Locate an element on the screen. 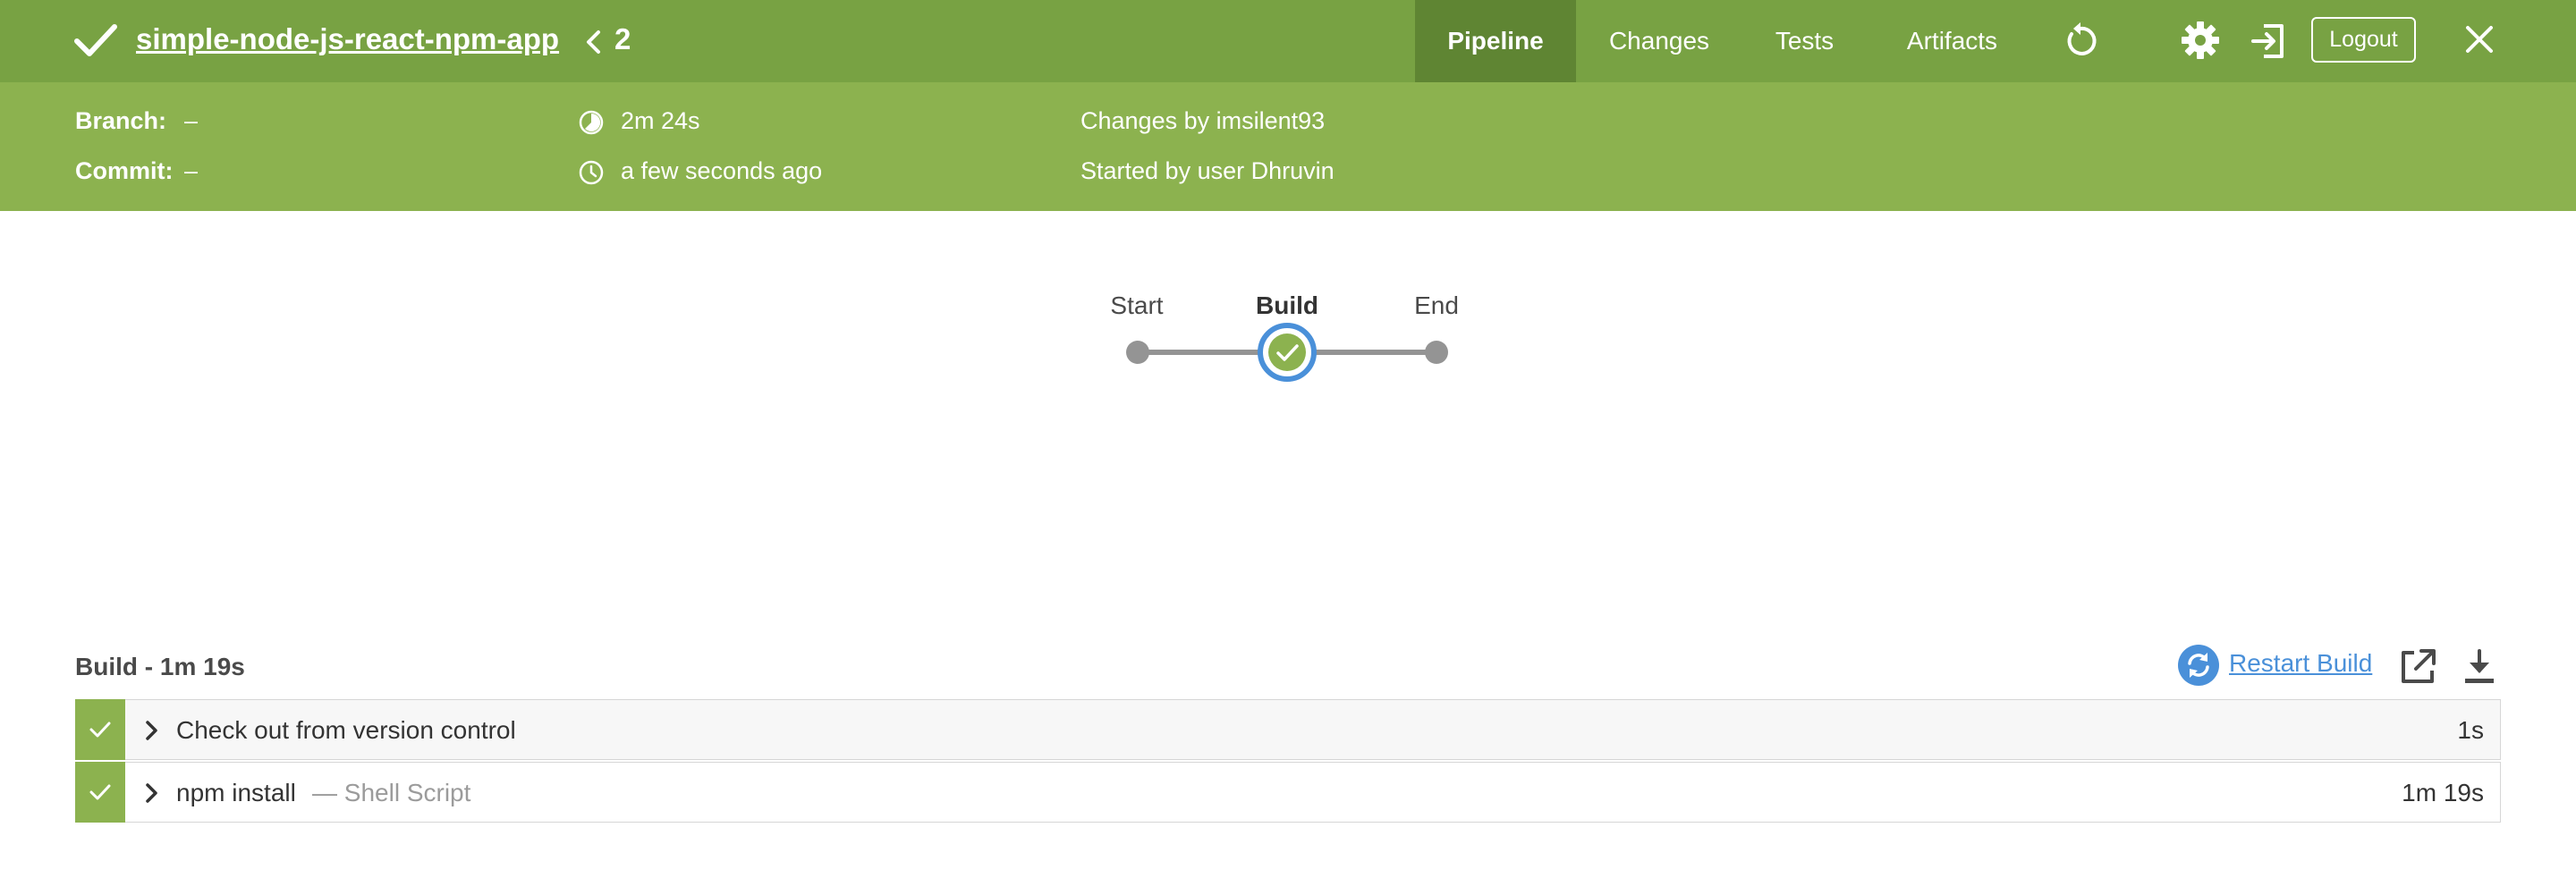 Image resolution: width=2576 pixels, height=878 pixels. run-started-time: a few seconds ago is located at coordinates (722, 170).